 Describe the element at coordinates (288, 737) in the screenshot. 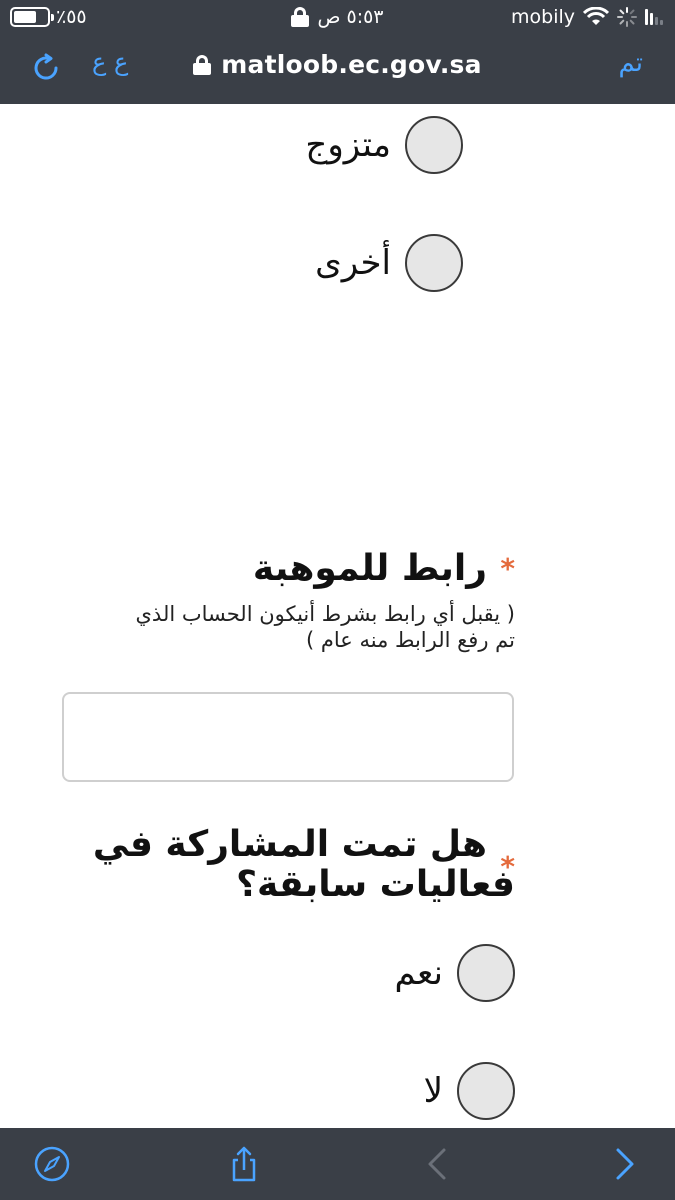

I see `talent-link-input` at that location.